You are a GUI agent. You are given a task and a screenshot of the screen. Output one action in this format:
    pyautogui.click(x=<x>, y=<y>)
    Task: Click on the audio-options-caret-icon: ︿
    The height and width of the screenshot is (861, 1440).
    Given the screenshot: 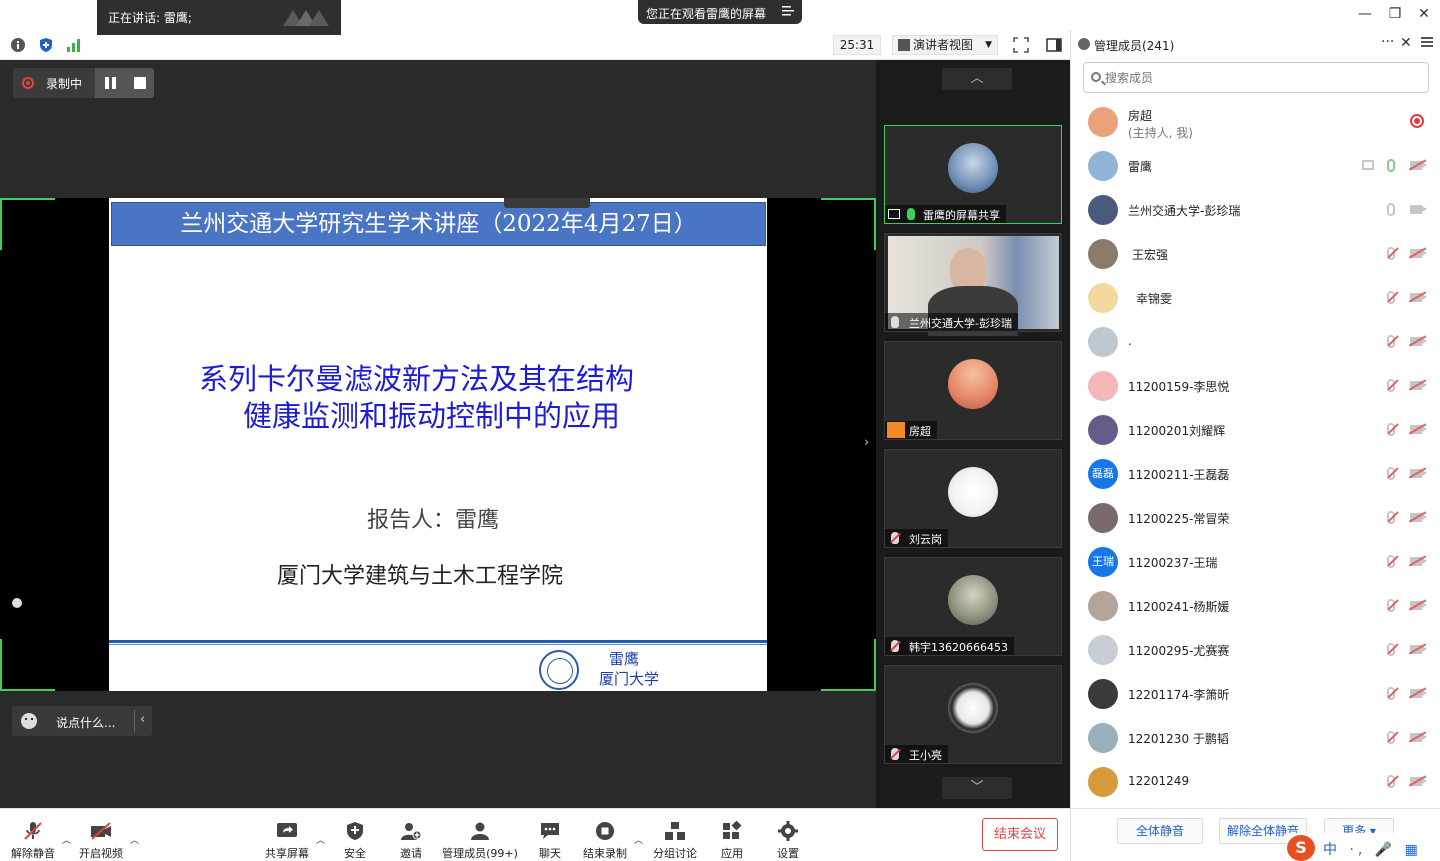 What is the action you would take?
    pyautogui.click(x=66, y=839)
    